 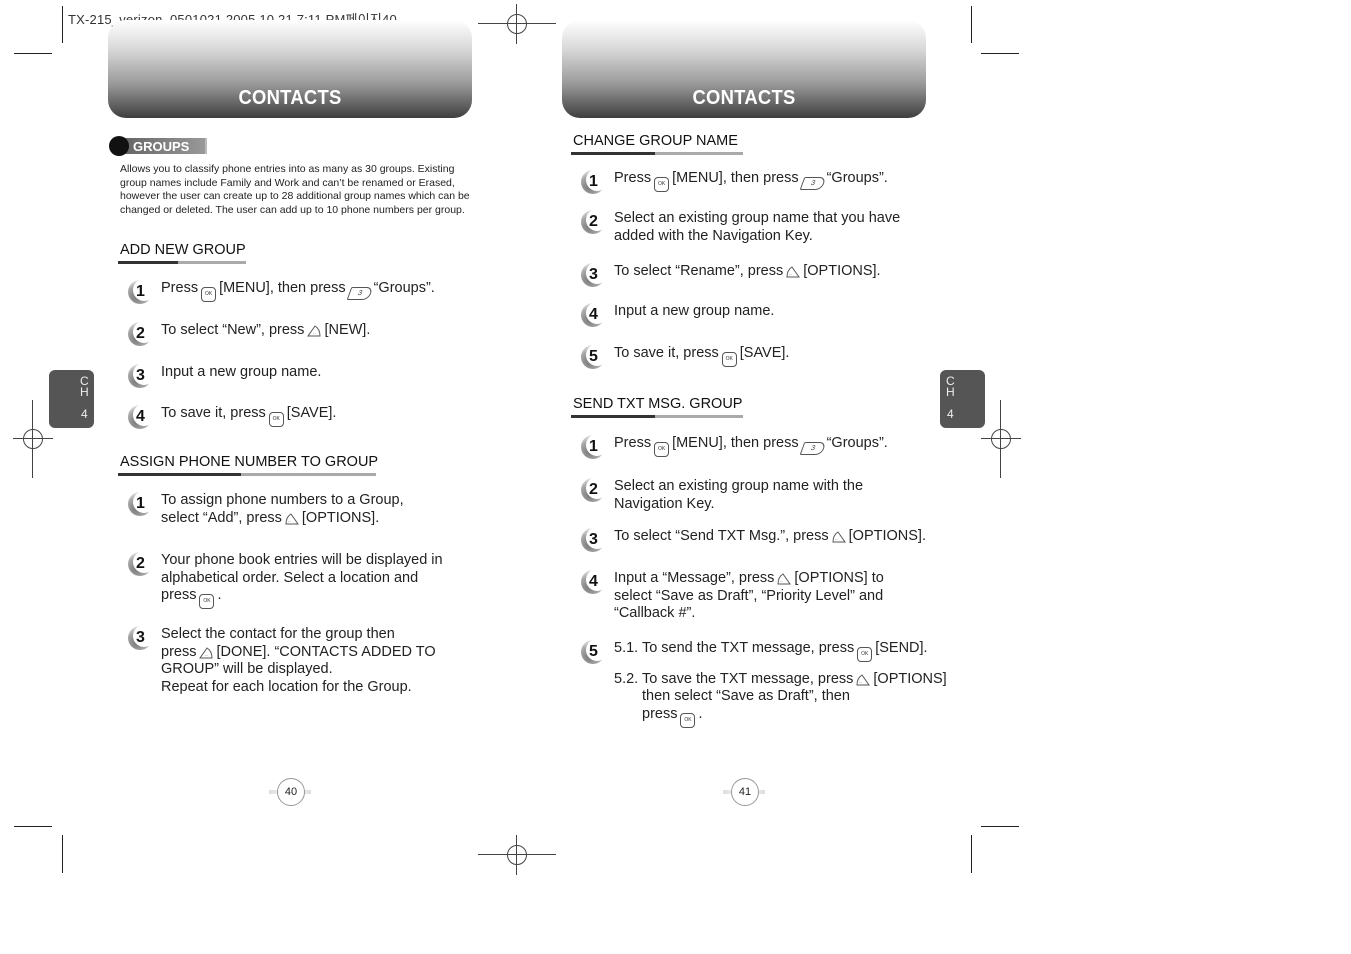 I want to click on banner-right: CONTACTS, so click(x=744, y=69).